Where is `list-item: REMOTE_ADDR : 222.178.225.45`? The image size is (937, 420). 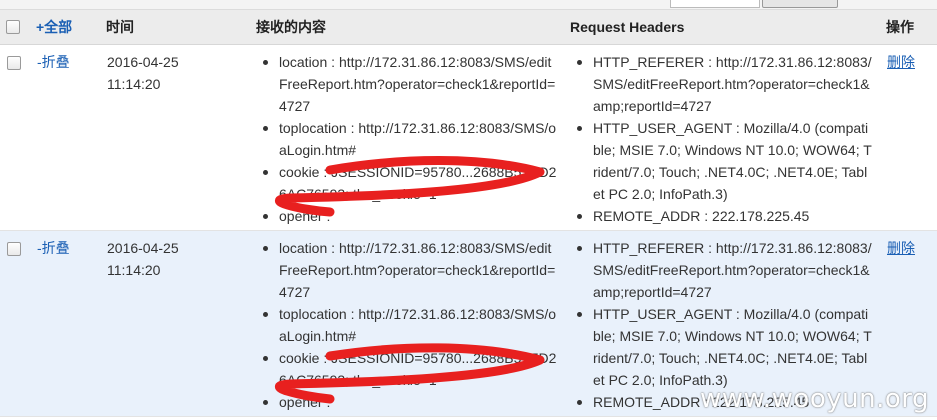
list-item: REMOTE_ADDR : 222.178.225.45 is located at coordinates (722, 216).